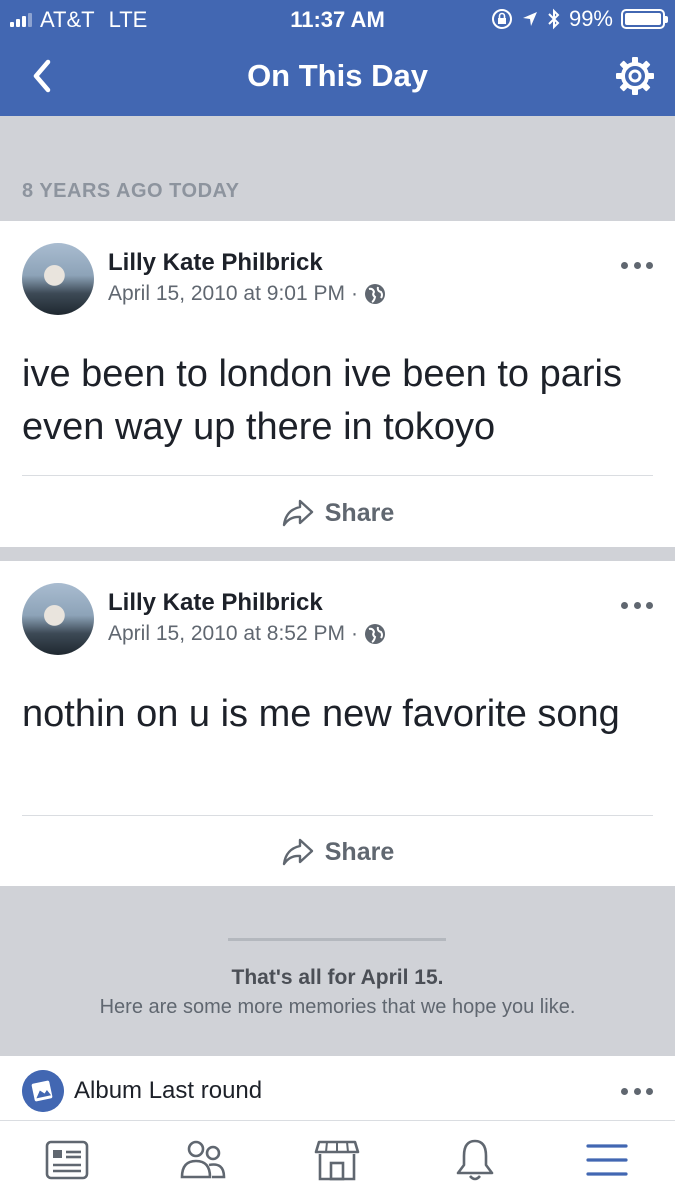 This screenshot has width=675, height=1200. I want to click on location-icon, so click(529, 19).